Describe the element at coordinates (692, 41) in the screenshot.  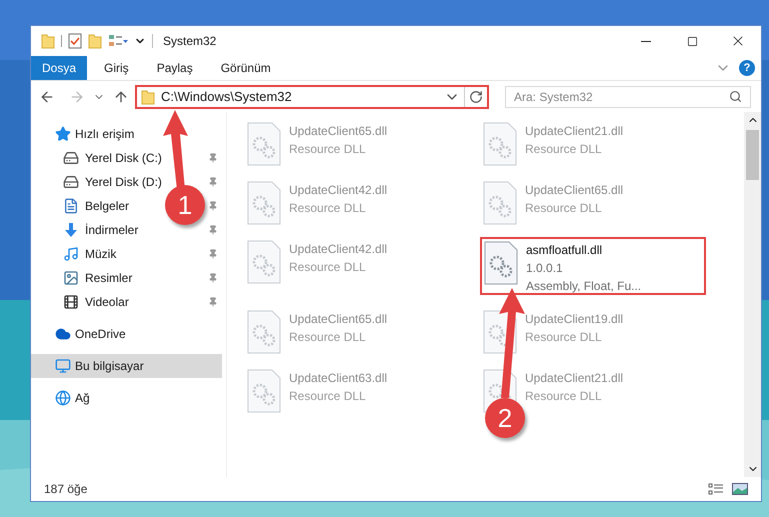
I see `maximize-icon` at that location.